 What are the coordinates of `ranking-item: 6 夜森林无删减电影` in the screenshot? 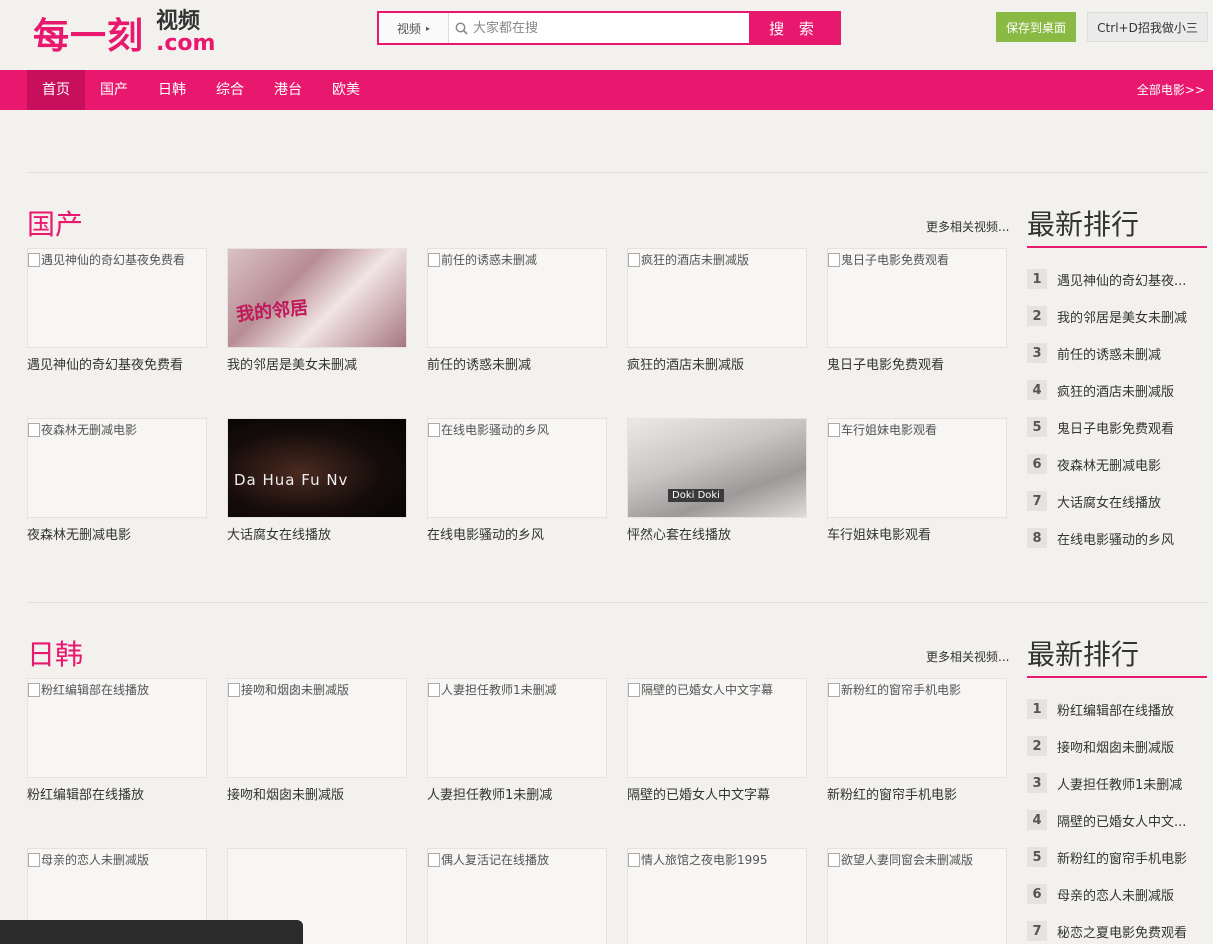 It's located at (1117, 464).